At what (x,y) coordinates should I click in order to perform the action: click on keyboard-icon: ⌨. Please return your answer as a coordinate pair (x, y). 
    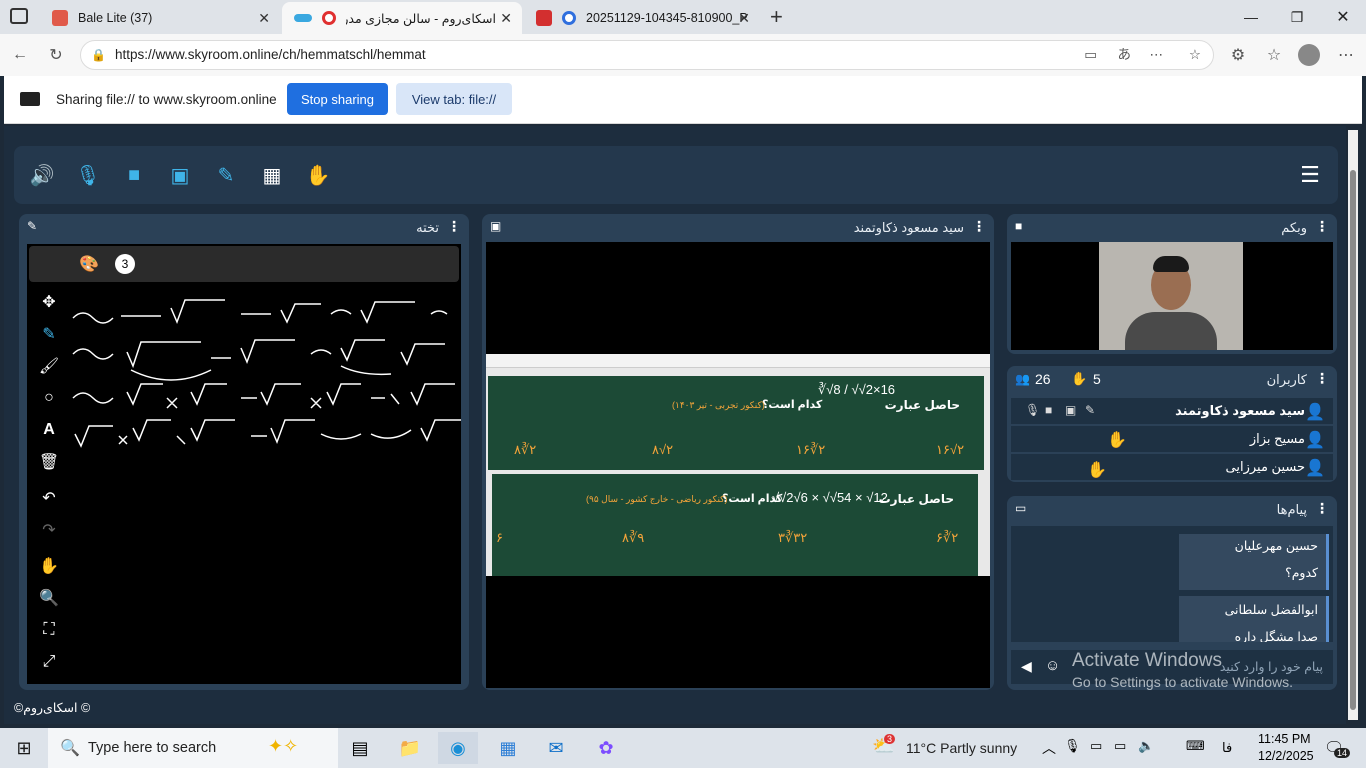
    Looking at the image, I should click on (1195, 746).